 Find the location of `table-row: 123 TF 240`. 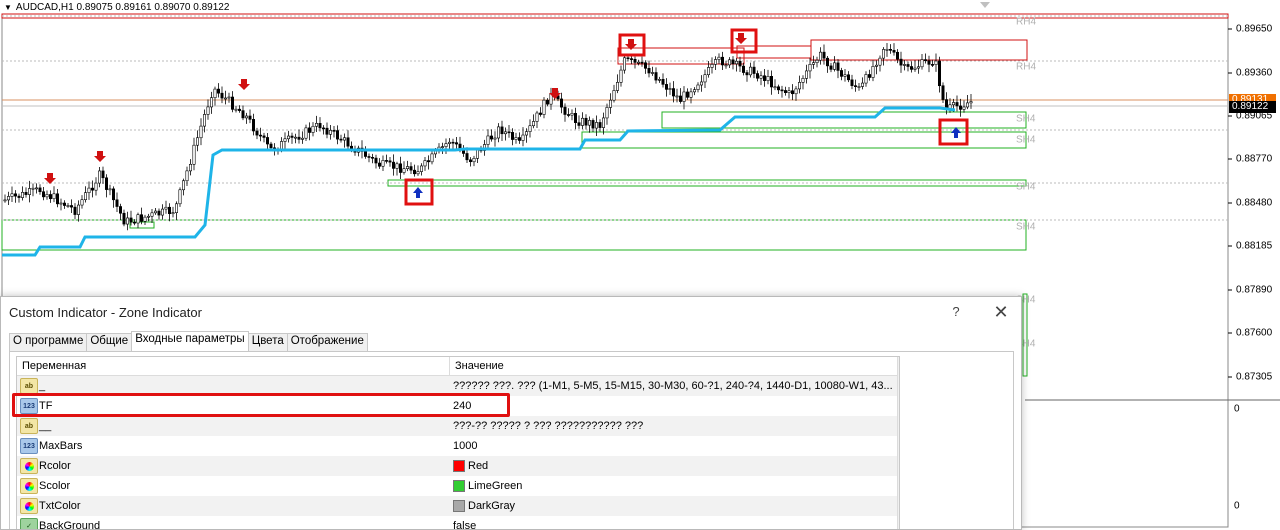

table-row: 123 TF 240 is located at coordinates (458, 406).